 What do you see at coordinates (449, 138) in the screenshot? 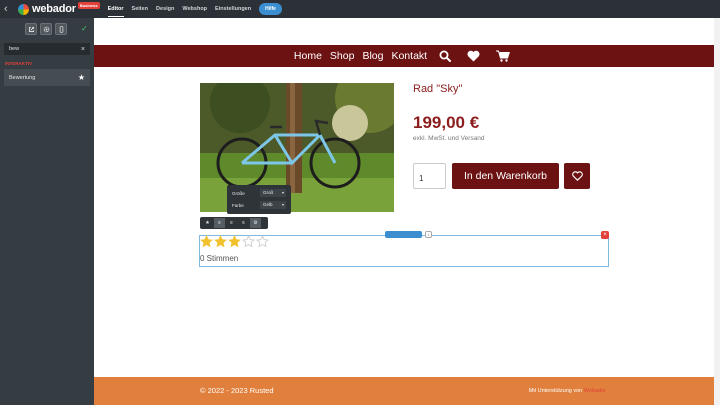
I see `vat-note: exkl. MwSt. und Versand` at bounding box center [449, 138].